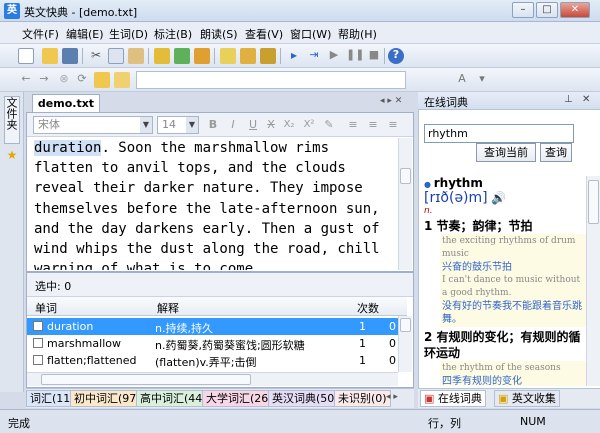  I want to click on tab-senior: 高中词汇(44), so click(173, 398).